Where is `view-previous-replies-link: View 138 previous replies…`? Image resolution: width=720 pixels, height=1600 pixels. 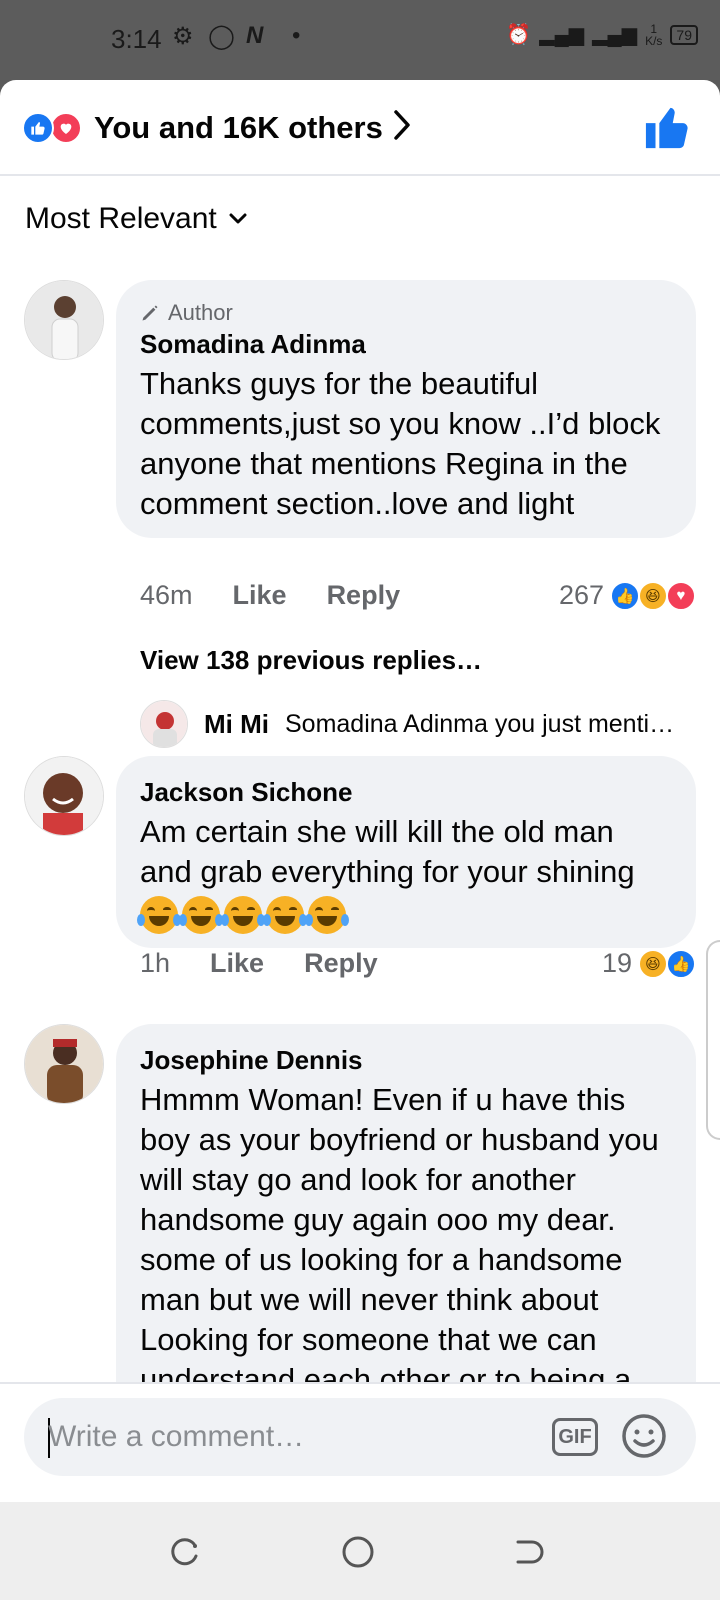
view-previous-replies-link: View 138 previous replies… is located at coordinates (311, 660).